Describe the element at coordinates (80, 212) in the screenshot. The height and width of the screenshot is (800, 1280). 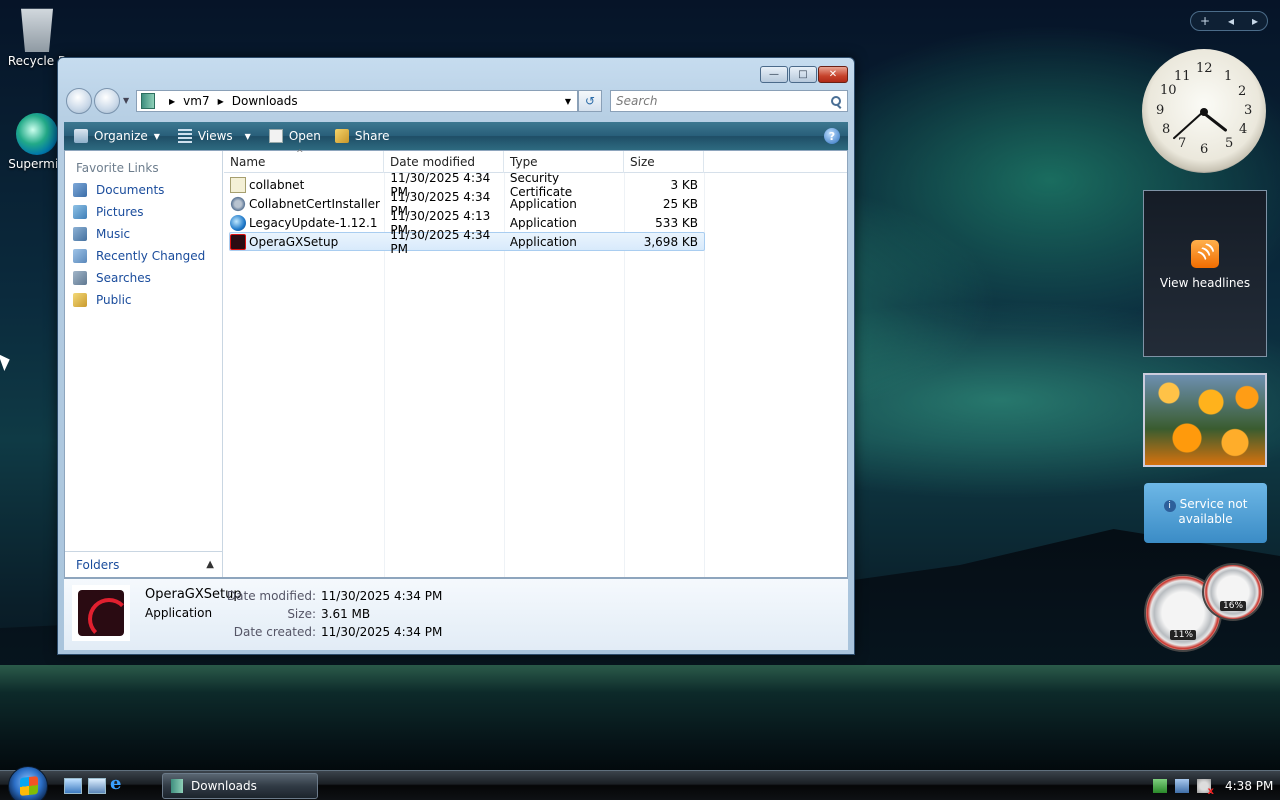
I see `pictures-icon` at that location.